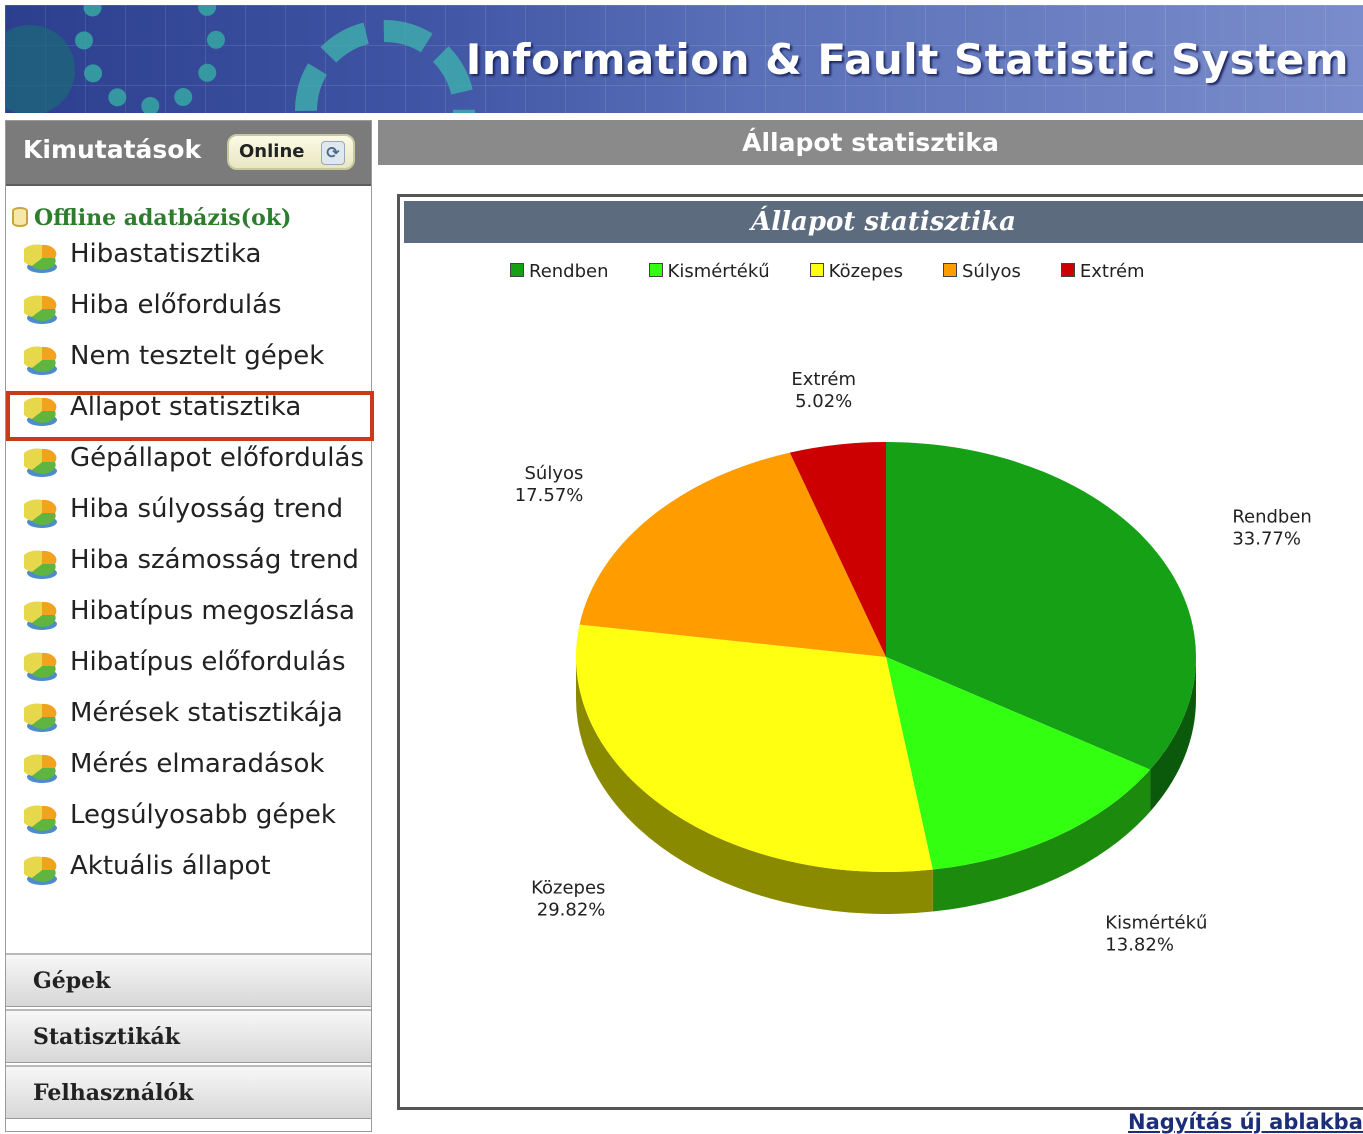  Describe the element at coordinates (72, 981) in the screenshot. I see `section-label: Gépek` at that location.